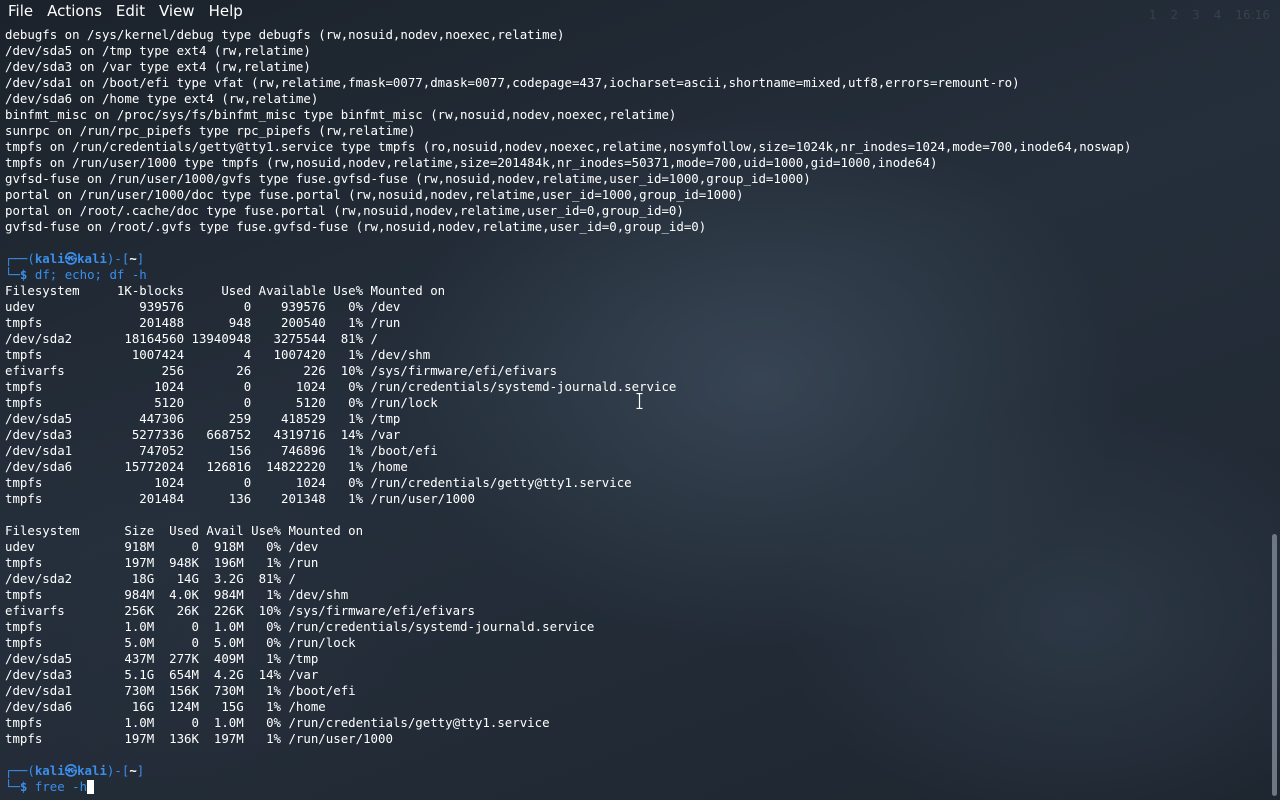  What do you see at coordinates (162, 562) in the screenshot?
I see `df-h-output-line: tmpfs 197M 948K 196M 1% /run` at bounding box center [162, 562].